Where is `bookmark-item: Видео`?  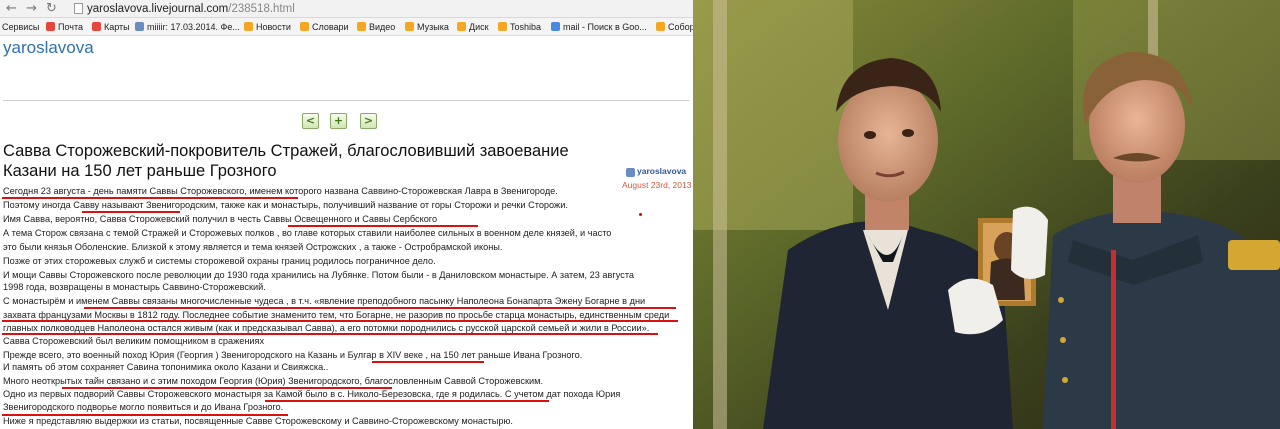
bookmark-item: Видео is located at coordinates (376, 27).